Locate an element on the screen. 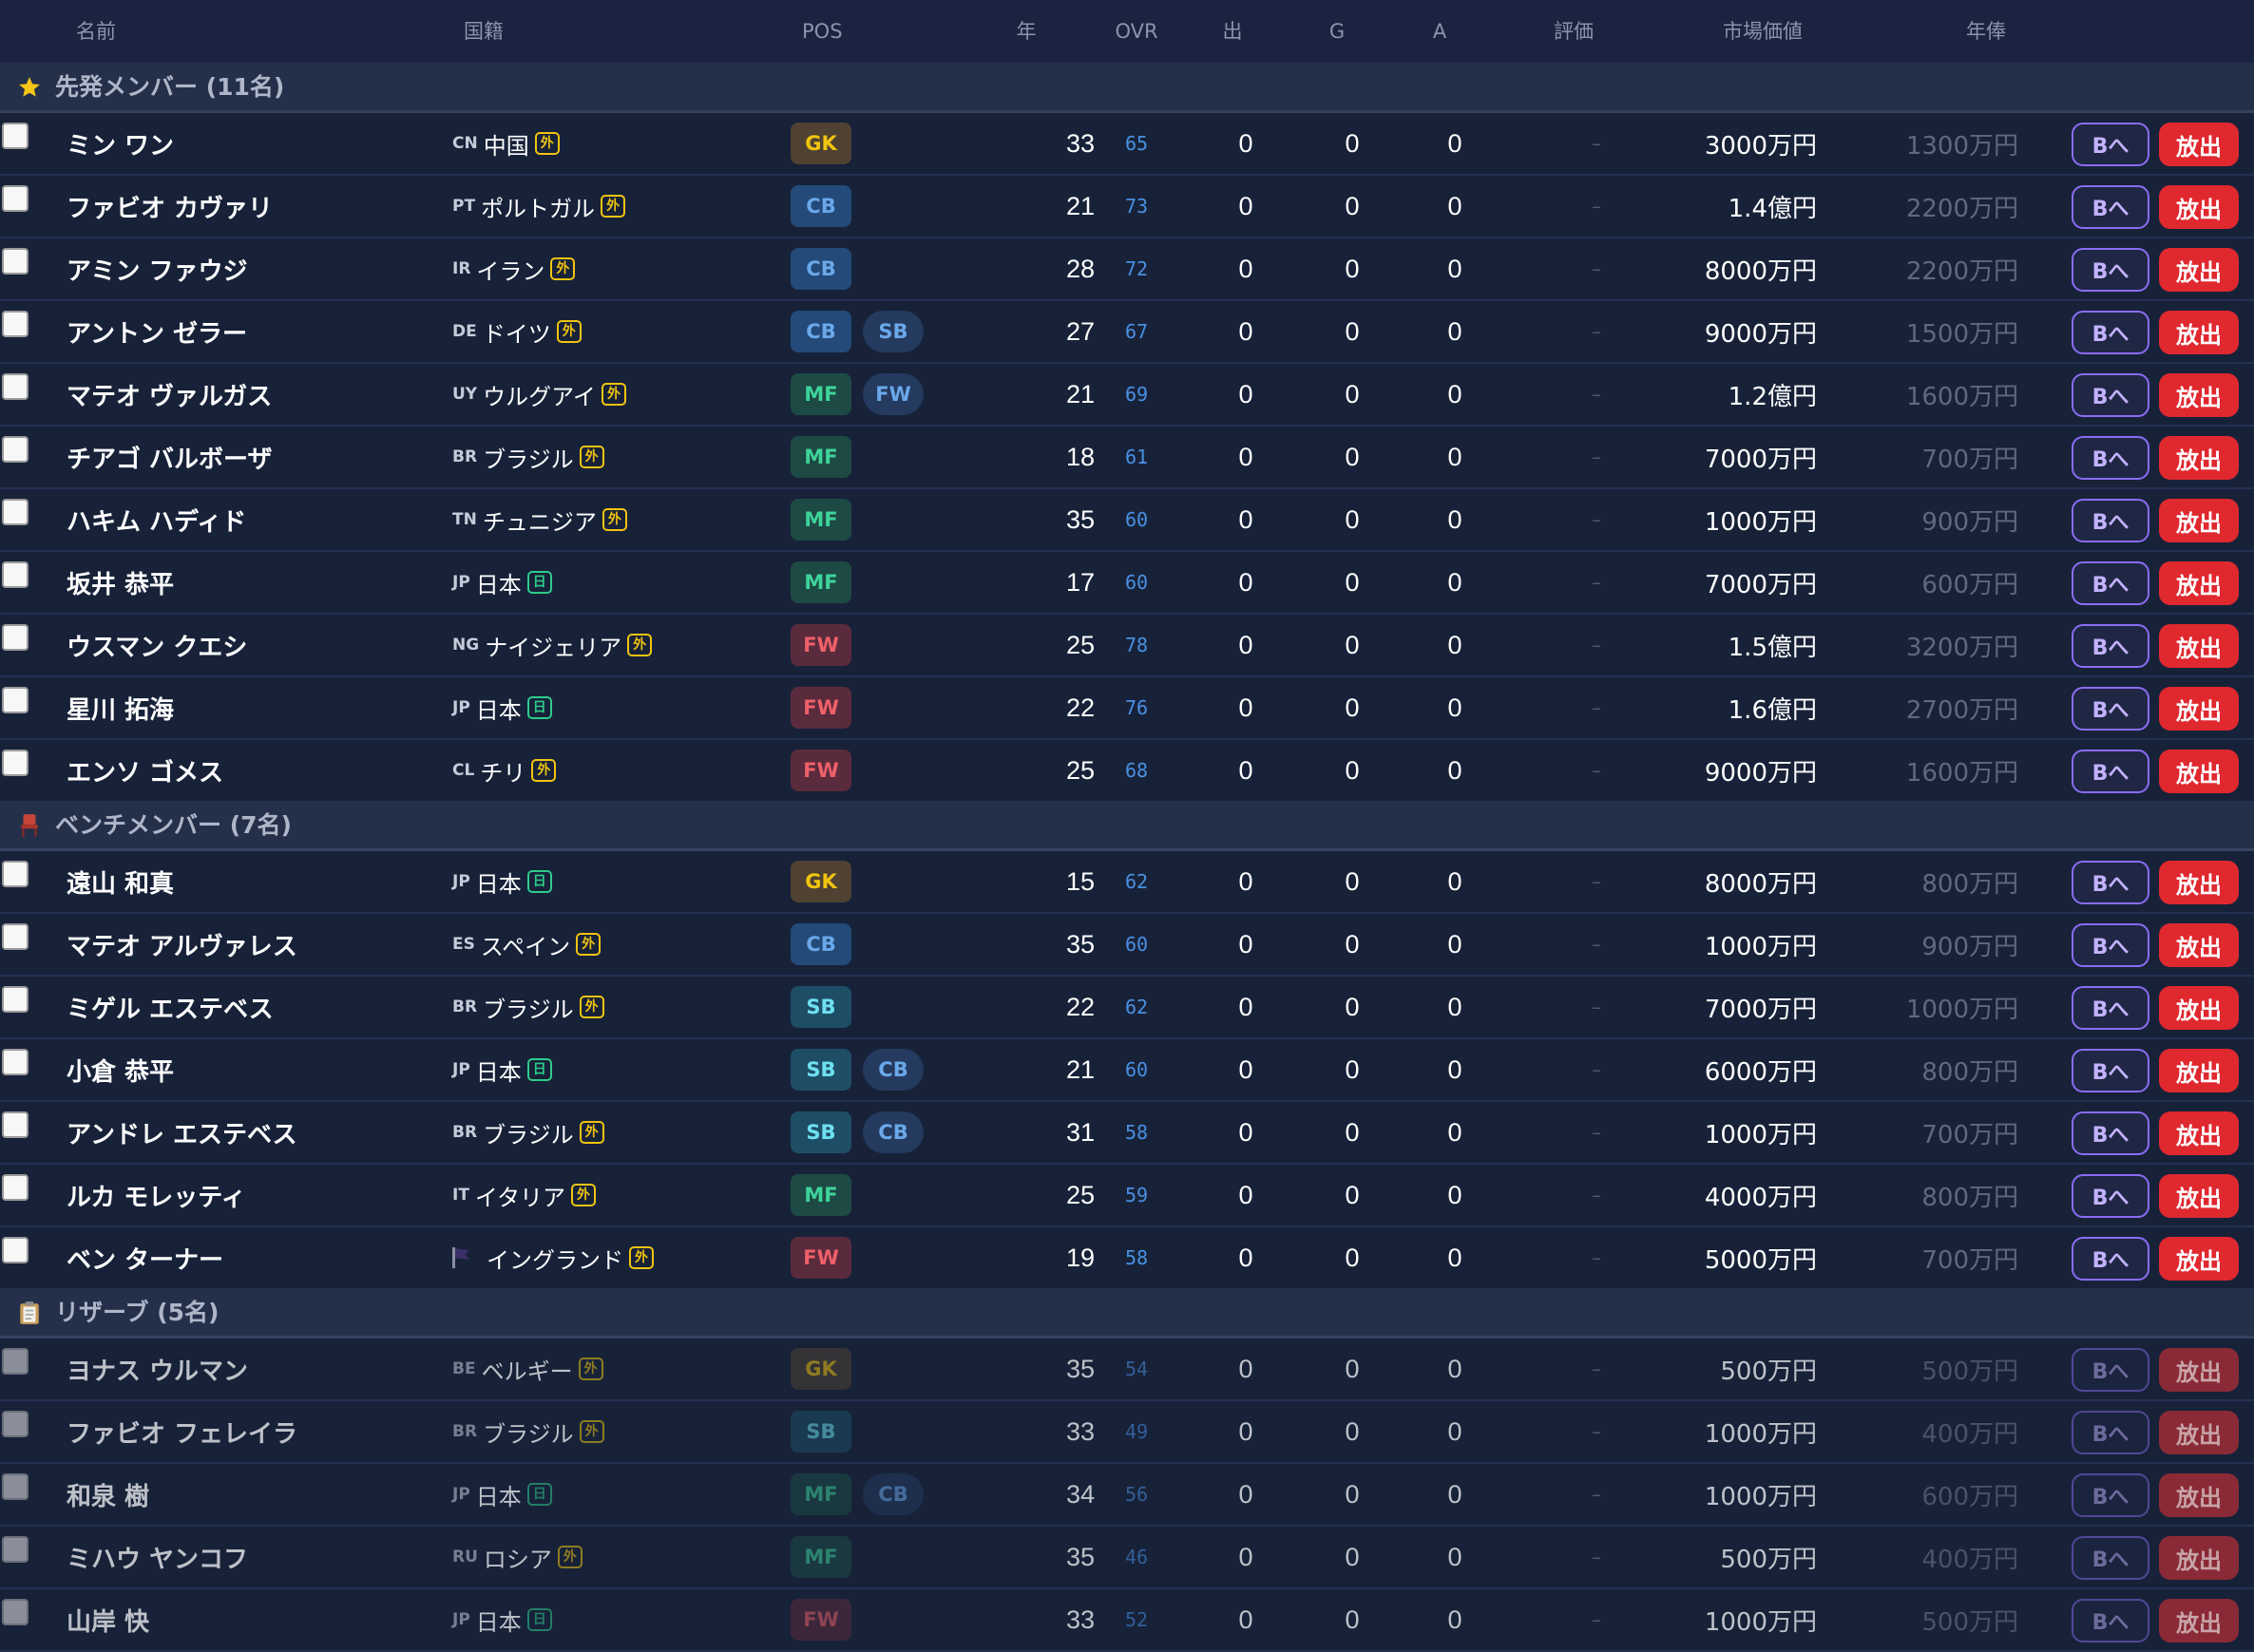 The width and height of the screenshot is (2254, 1652). player-name: ミン ワン is located at coordinates (120, 143).